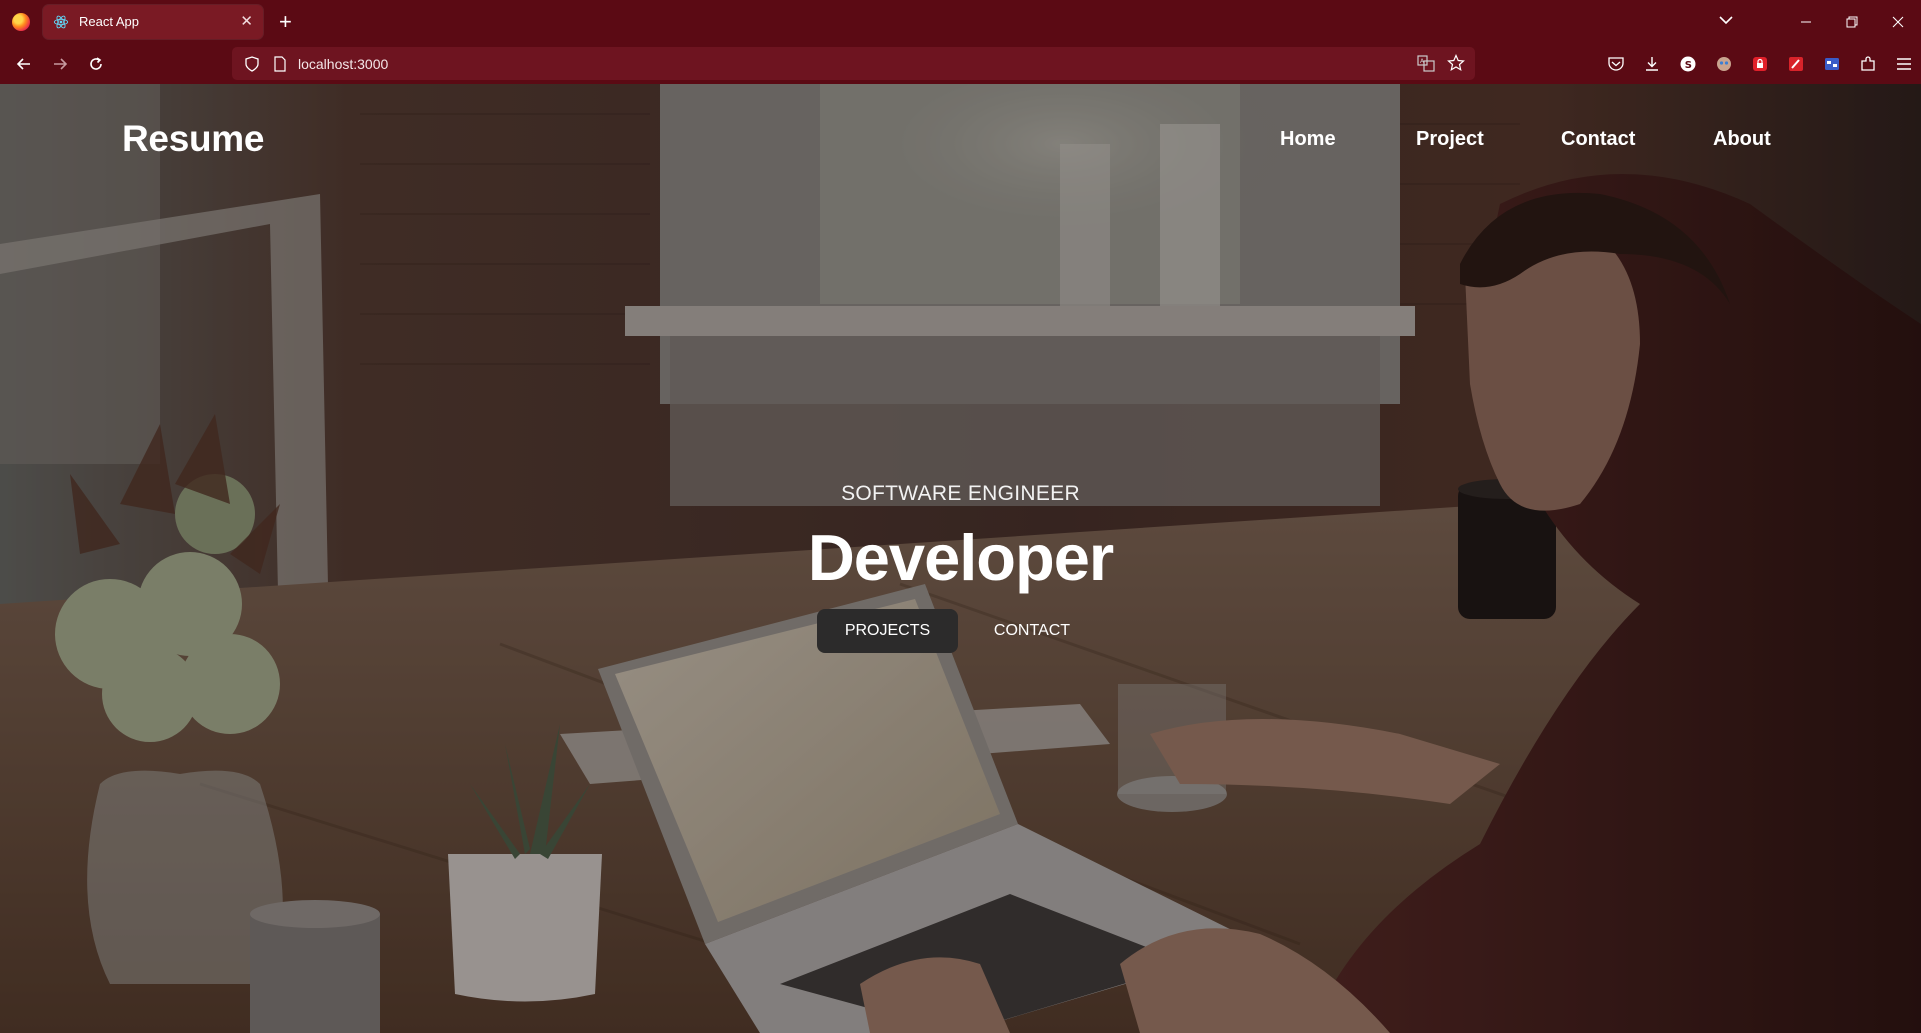  What do you see at coordinates (1308, 139) in the screenshot?
I see `nav-link-home: Home` at bounding box center [1308, 139].